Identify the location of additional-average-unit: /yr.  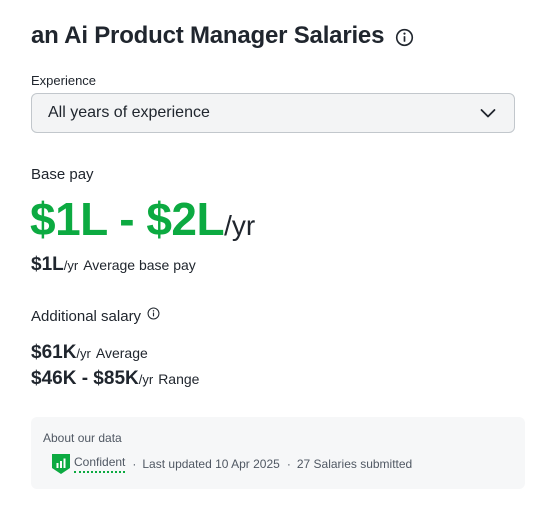
(83, 353).